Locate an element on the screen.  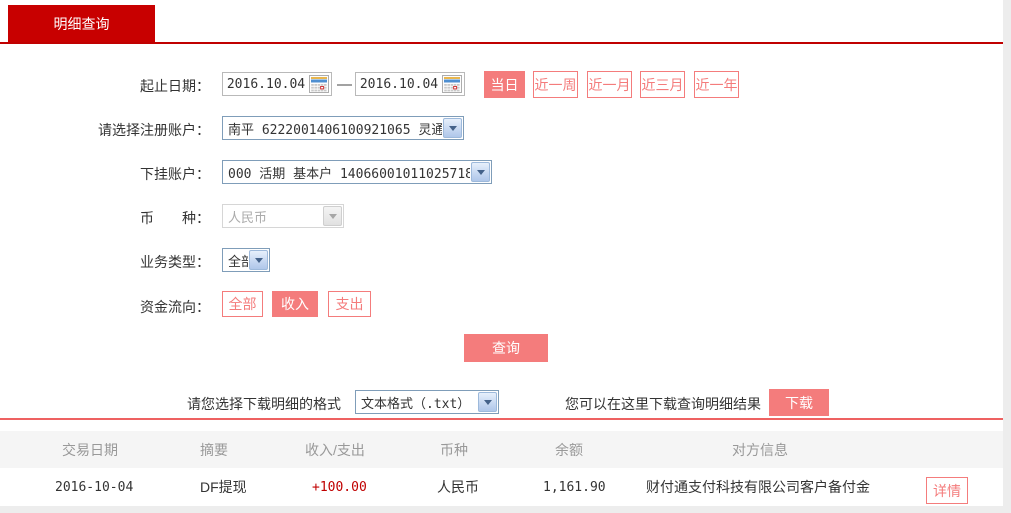
table-header-row: 交易日期 摘要 收入/支出 币种 余额 对方信息 is located at coordinates (501, 449).